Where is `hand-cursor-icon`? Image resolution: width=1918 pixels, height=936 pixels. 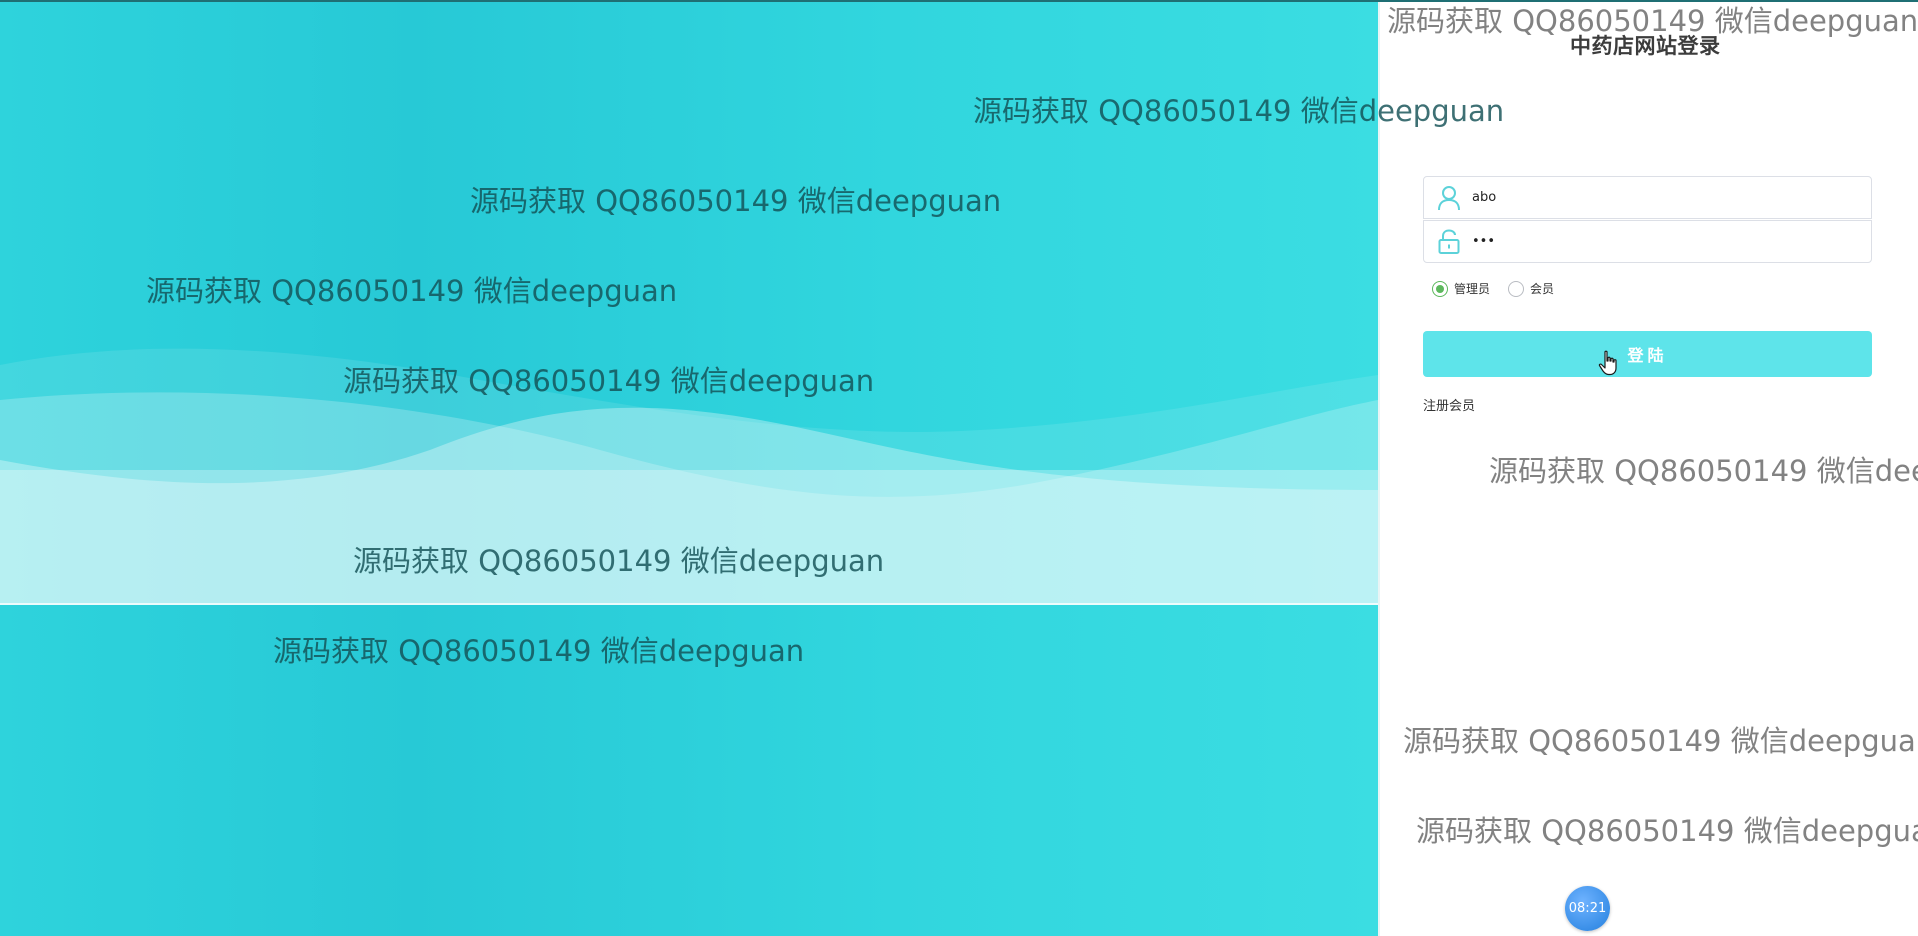
hand-cursor-icon is located at coordinates (1607, 363).